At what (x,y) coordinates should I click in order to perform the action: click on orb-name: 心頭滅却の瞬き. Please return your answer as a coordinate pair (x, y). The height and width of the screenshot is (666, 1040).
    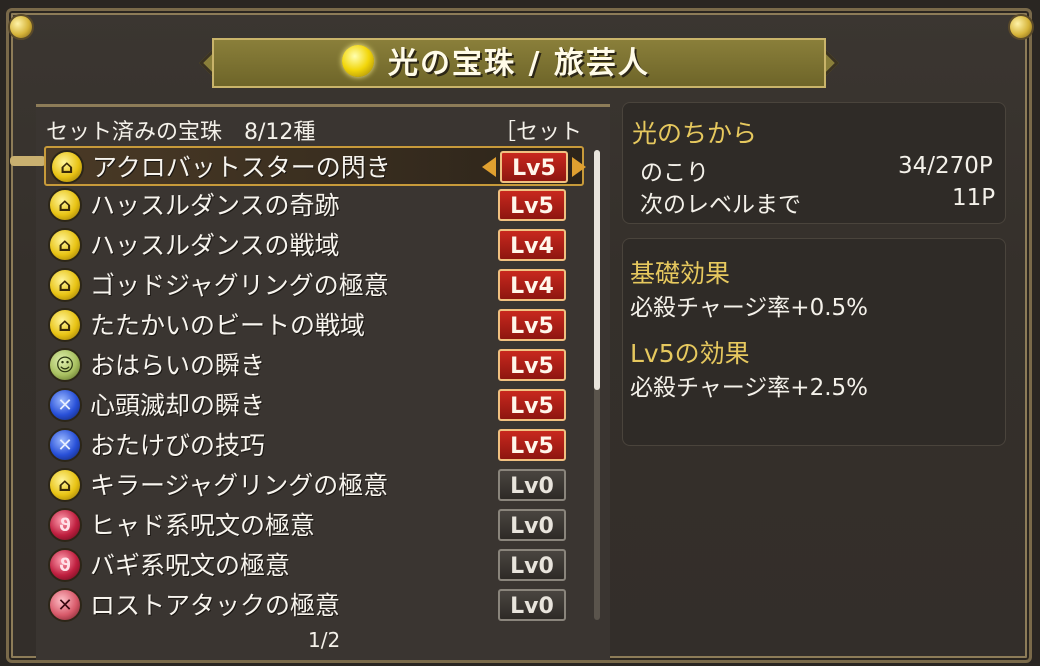
    Looking at the image, I should click on (178, 405).